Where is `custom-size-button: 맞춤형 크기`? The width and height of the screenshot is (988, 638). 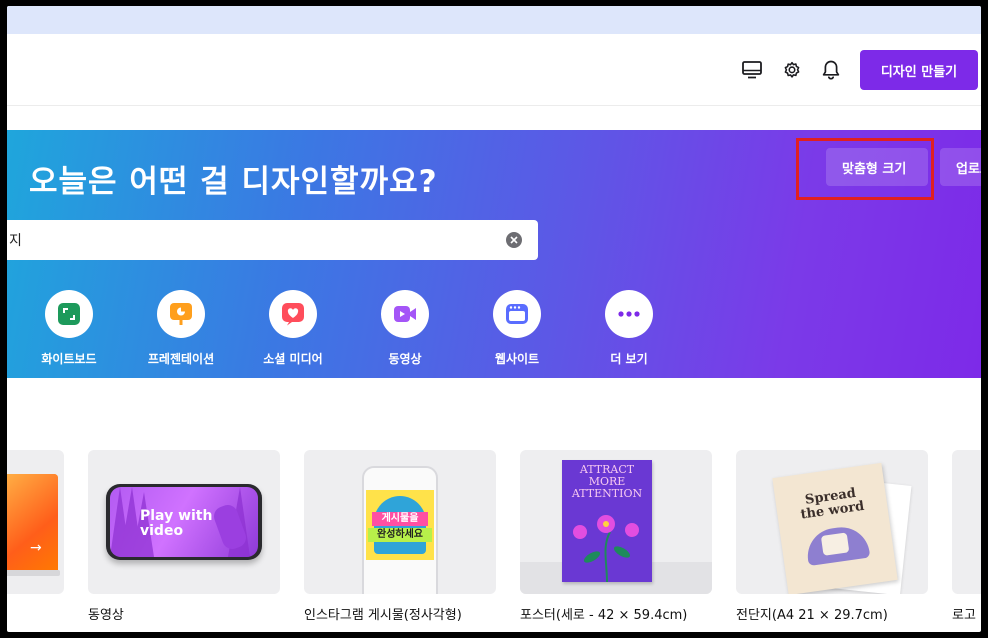 custom-size-button: 맞춤형 크기 is located at coordinates (877, 167).